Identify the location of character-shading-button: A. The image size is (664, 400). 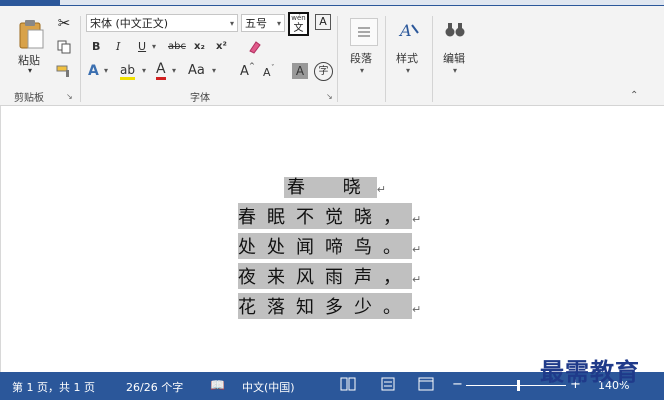
(300, 71).